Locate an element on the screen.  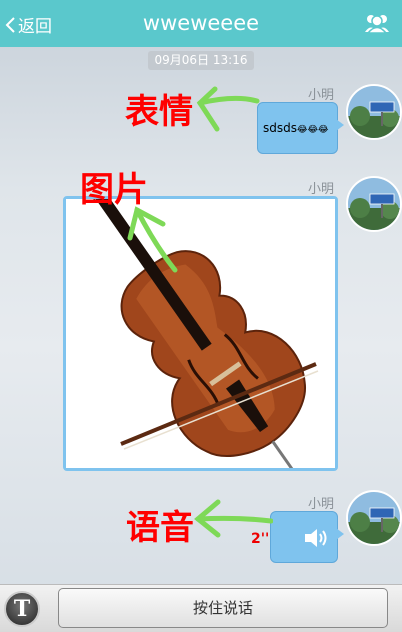
text-mode-toggle-button: T is located at coordinates (22, 609).